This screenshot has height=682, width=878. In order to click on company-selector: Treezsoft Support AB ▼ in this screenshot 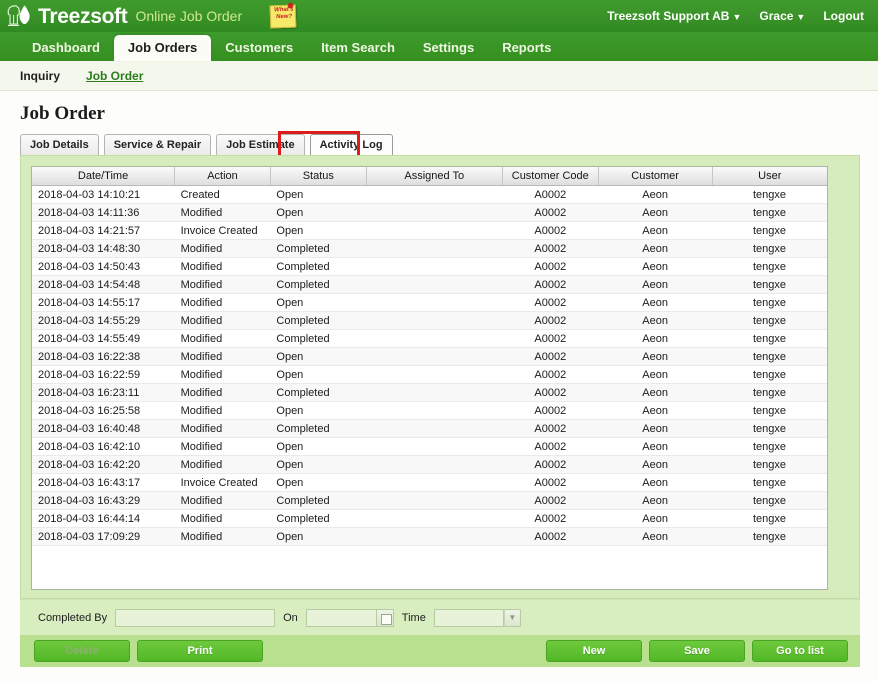, I will do `click(674, 16)`.